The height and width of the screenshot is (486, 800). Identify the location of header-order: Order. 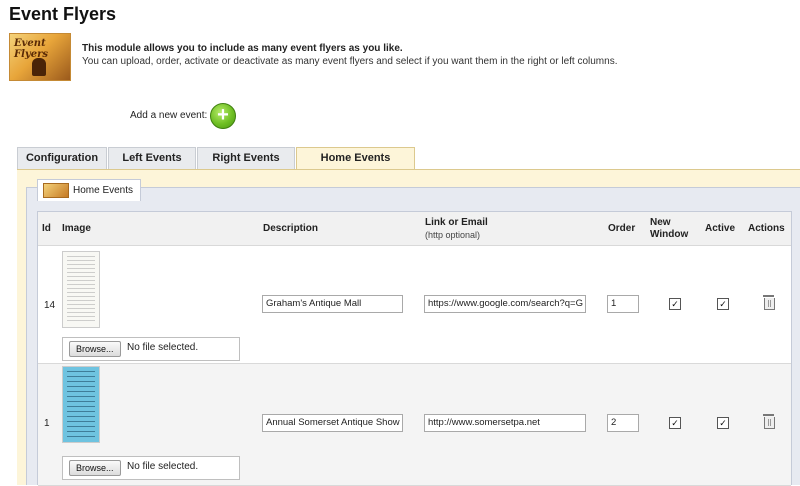
(622, 228).